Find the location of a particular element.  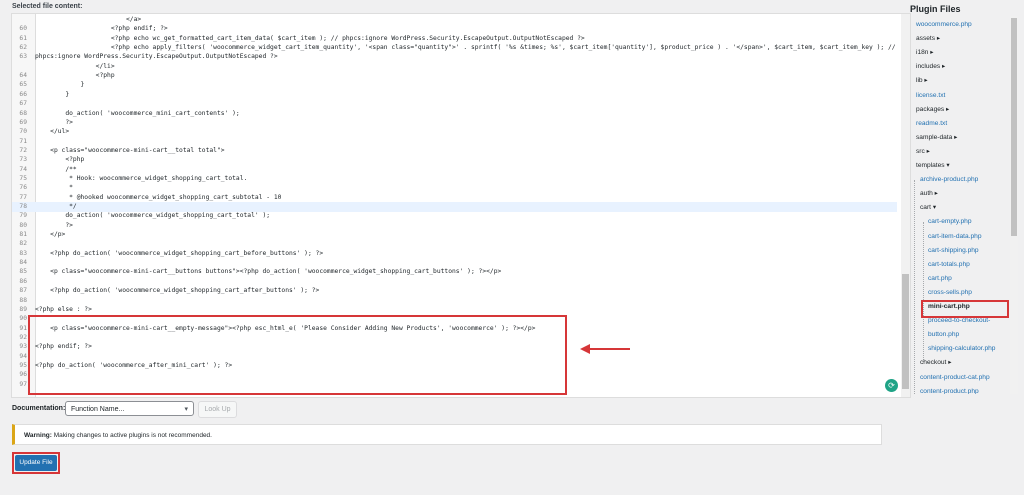

plugin-file-item: archive-product.php is located at coordinates (949, 179).